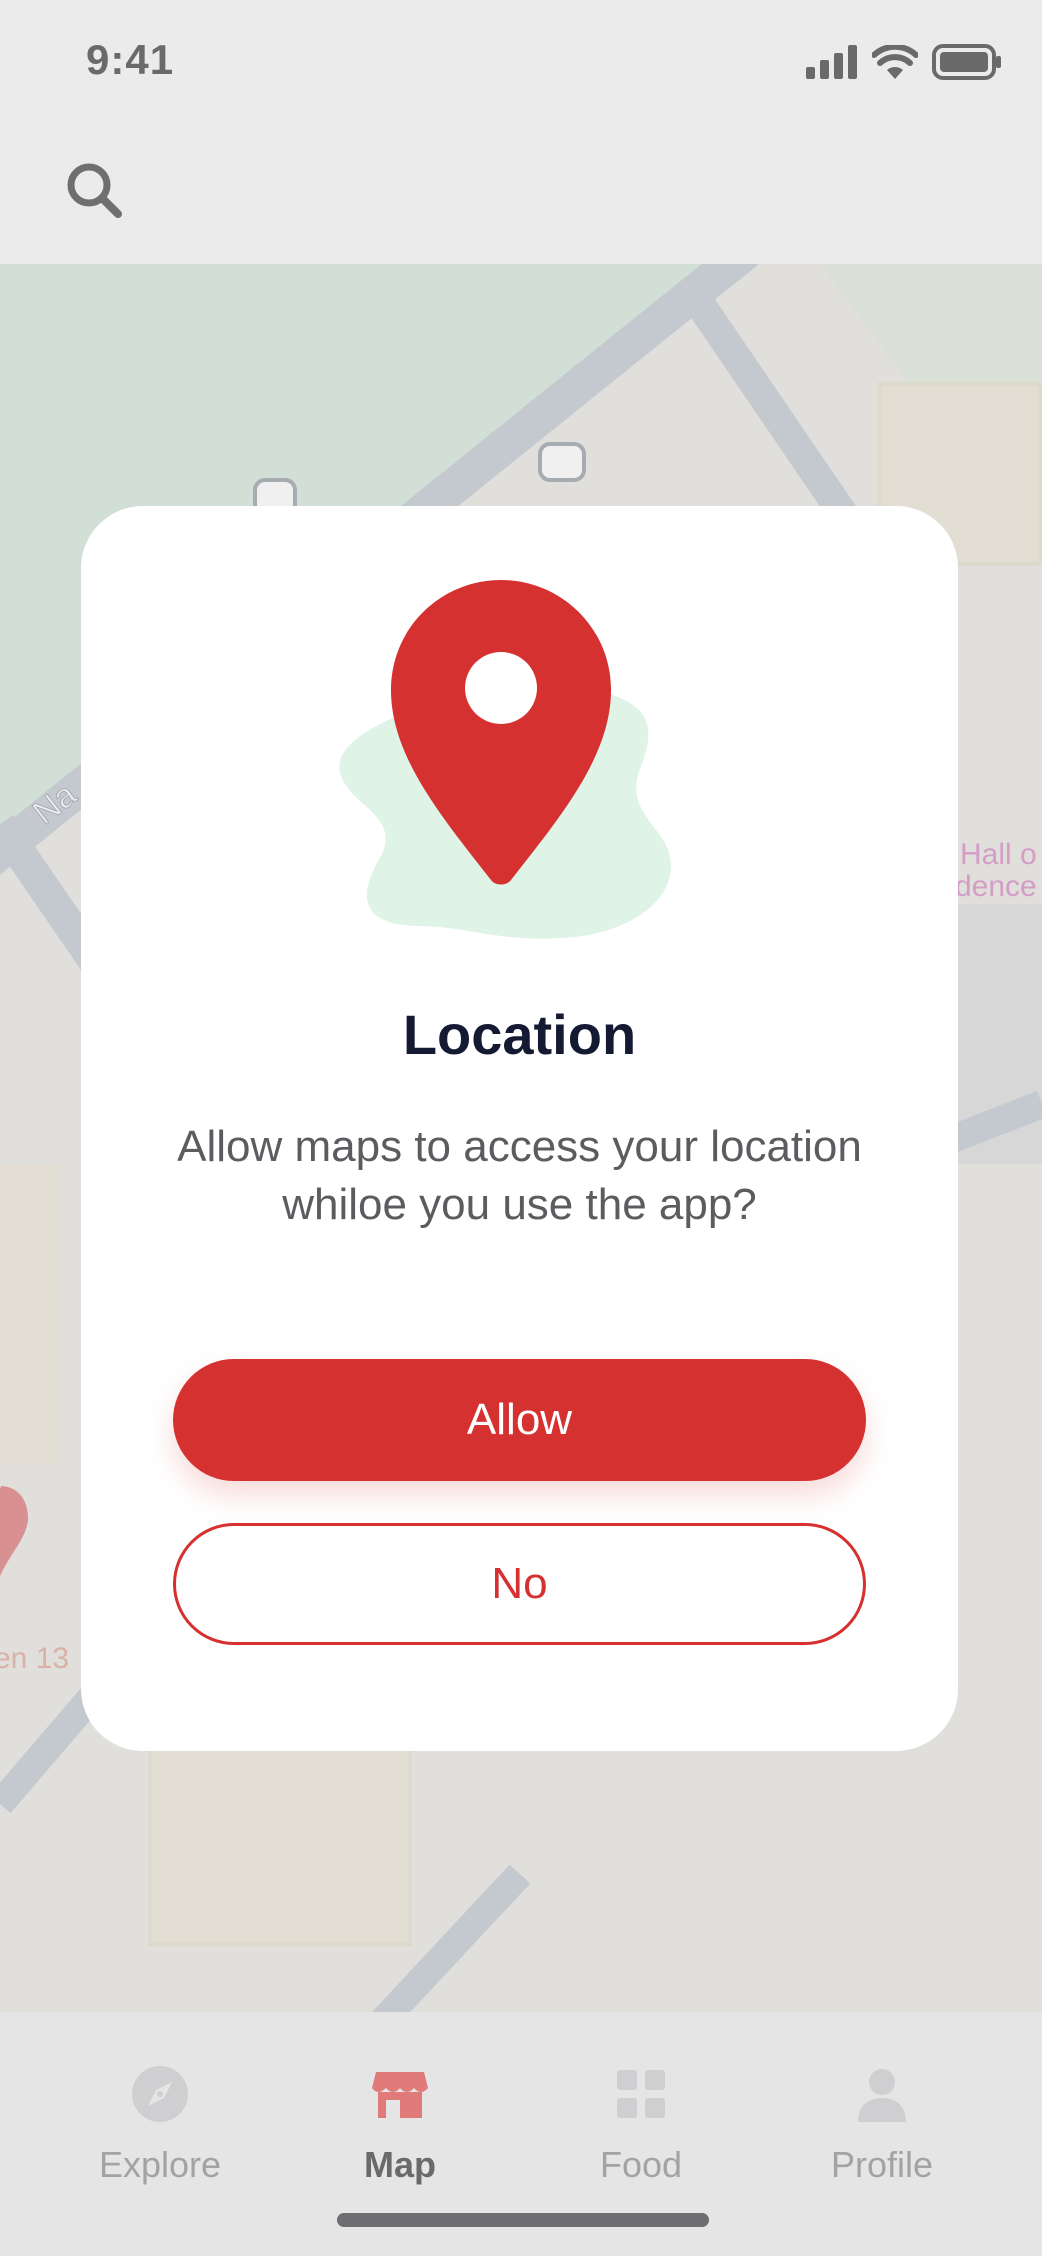 The image size is (1042, 2256). What do you see at coordinates (895, 62) in the screenshot?
I see `wifi-icon` at bounding box center [895, 62].